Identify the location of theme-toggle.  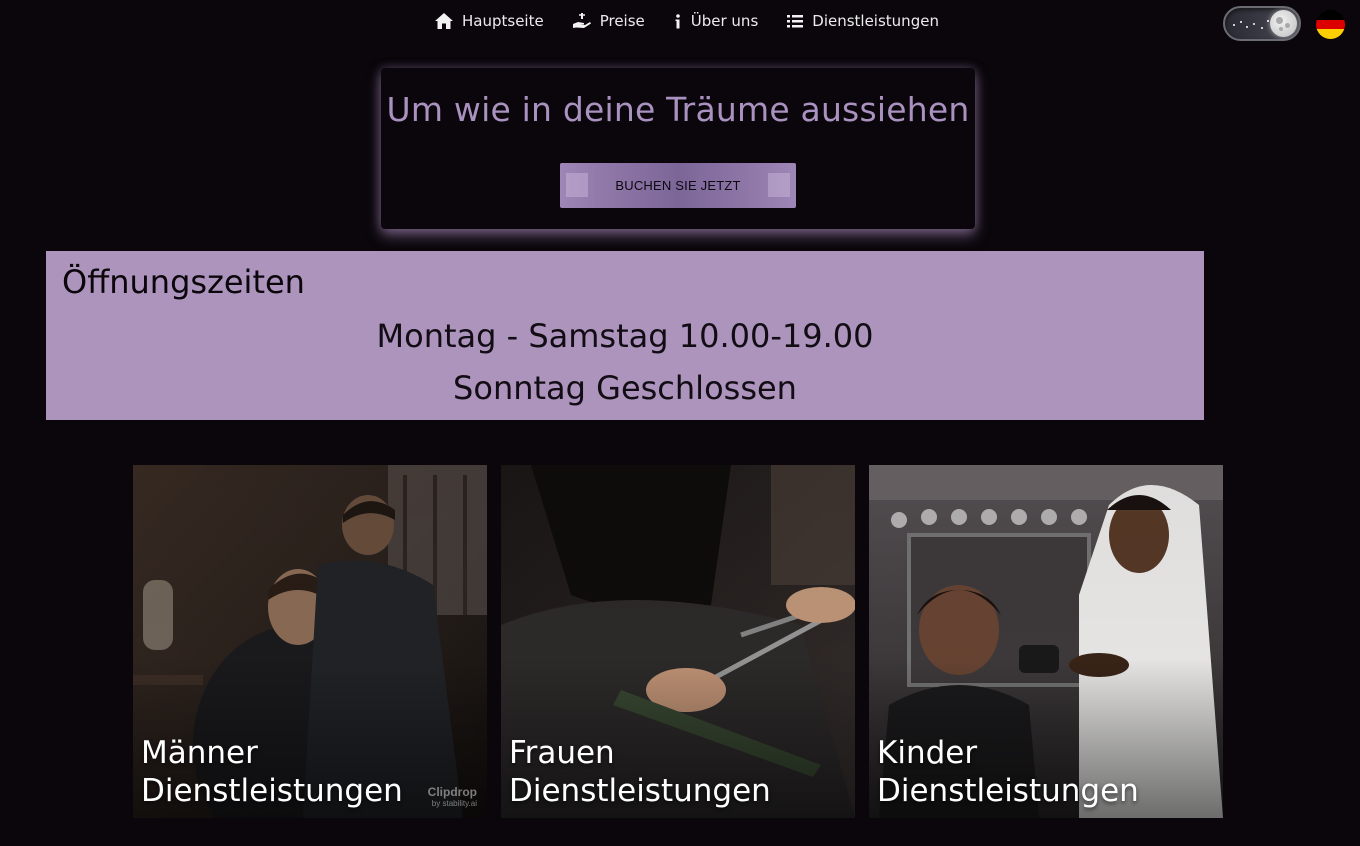
(1262, 23).